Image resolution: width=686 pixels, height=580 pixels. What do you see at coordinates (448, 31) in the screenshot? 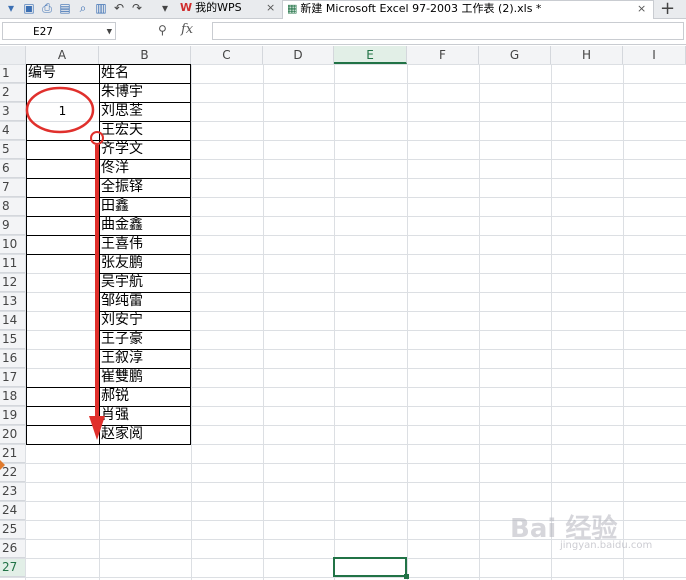
I see `formula-input` at bounding box center [448, 31].